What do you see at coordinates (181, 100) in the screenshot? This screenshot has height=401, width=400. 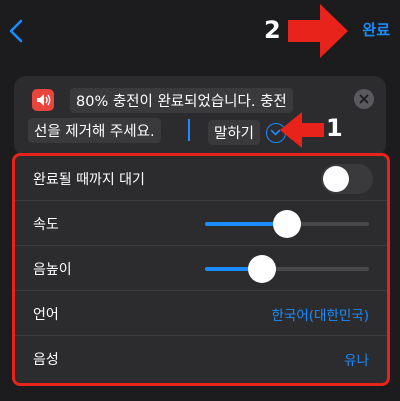 I see `speech-text-line-1: 80% 충전이 완료되었습니다. 충전` at bounding box center [181, 100].